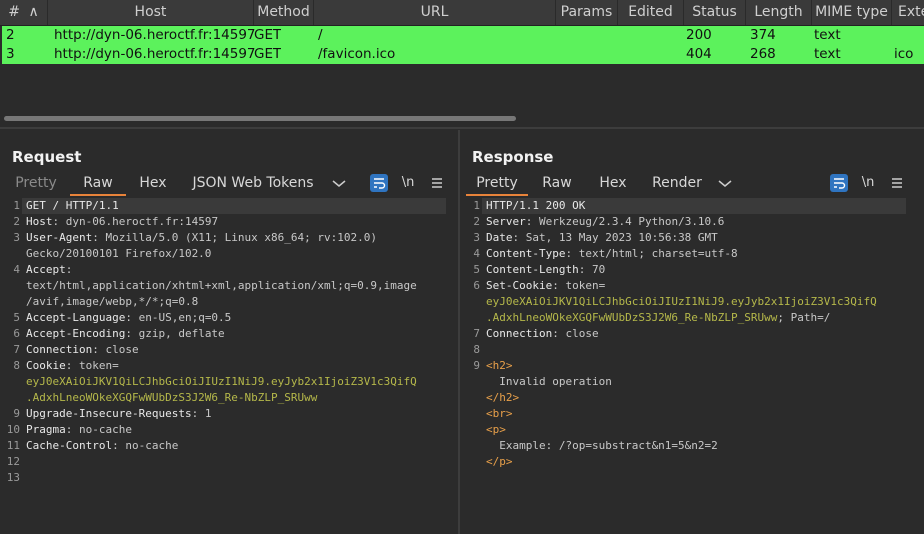 The width and height of the screenshot is (924, 534). What do you see at coordinates (545, 270) in the screenshot?
I see `code-line: Content-Length: 70` at bounding box center [545, 270].